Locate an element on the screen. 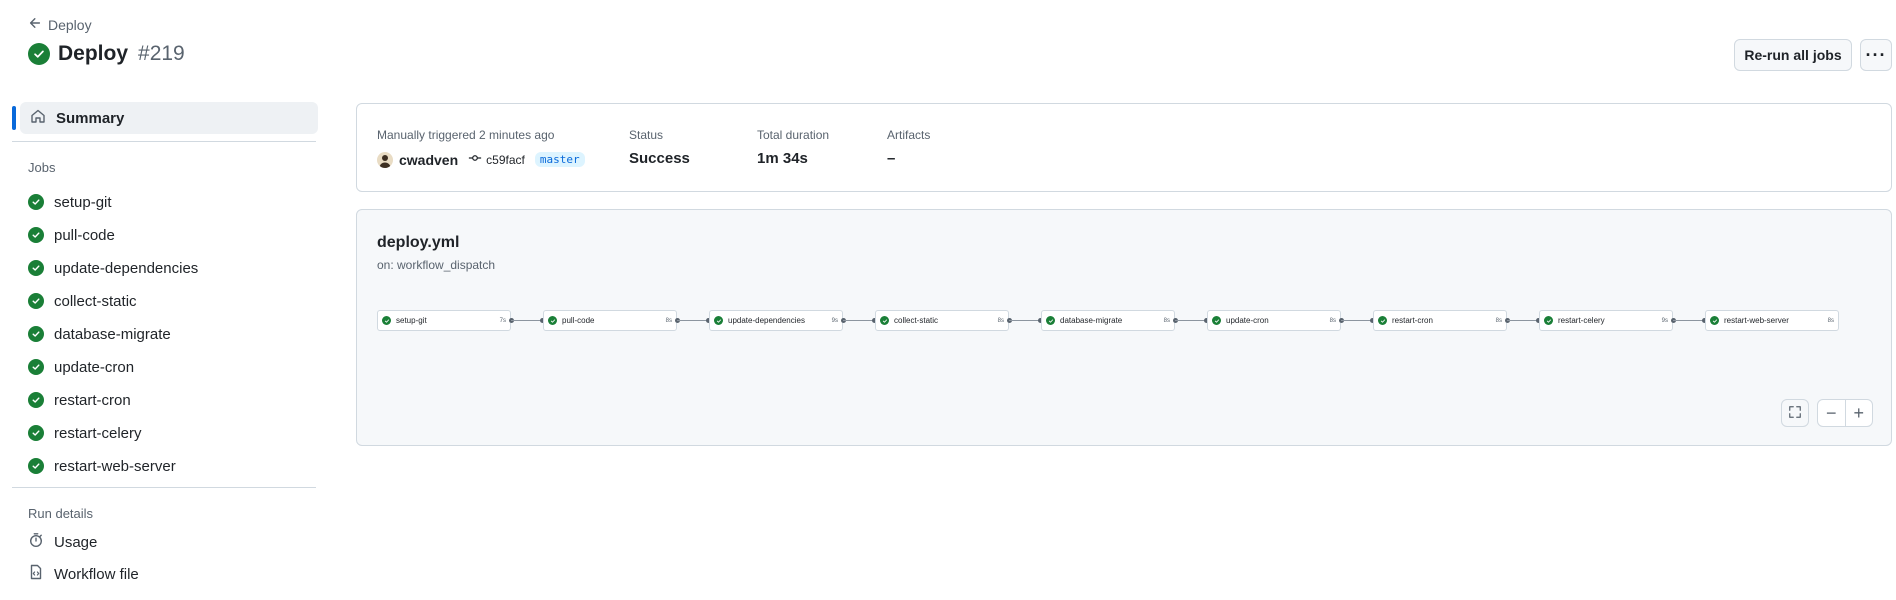 The width and height of the screenshot is (1896, 600). graph-node-label: database-migrate is located at coordinates (1091, 320).